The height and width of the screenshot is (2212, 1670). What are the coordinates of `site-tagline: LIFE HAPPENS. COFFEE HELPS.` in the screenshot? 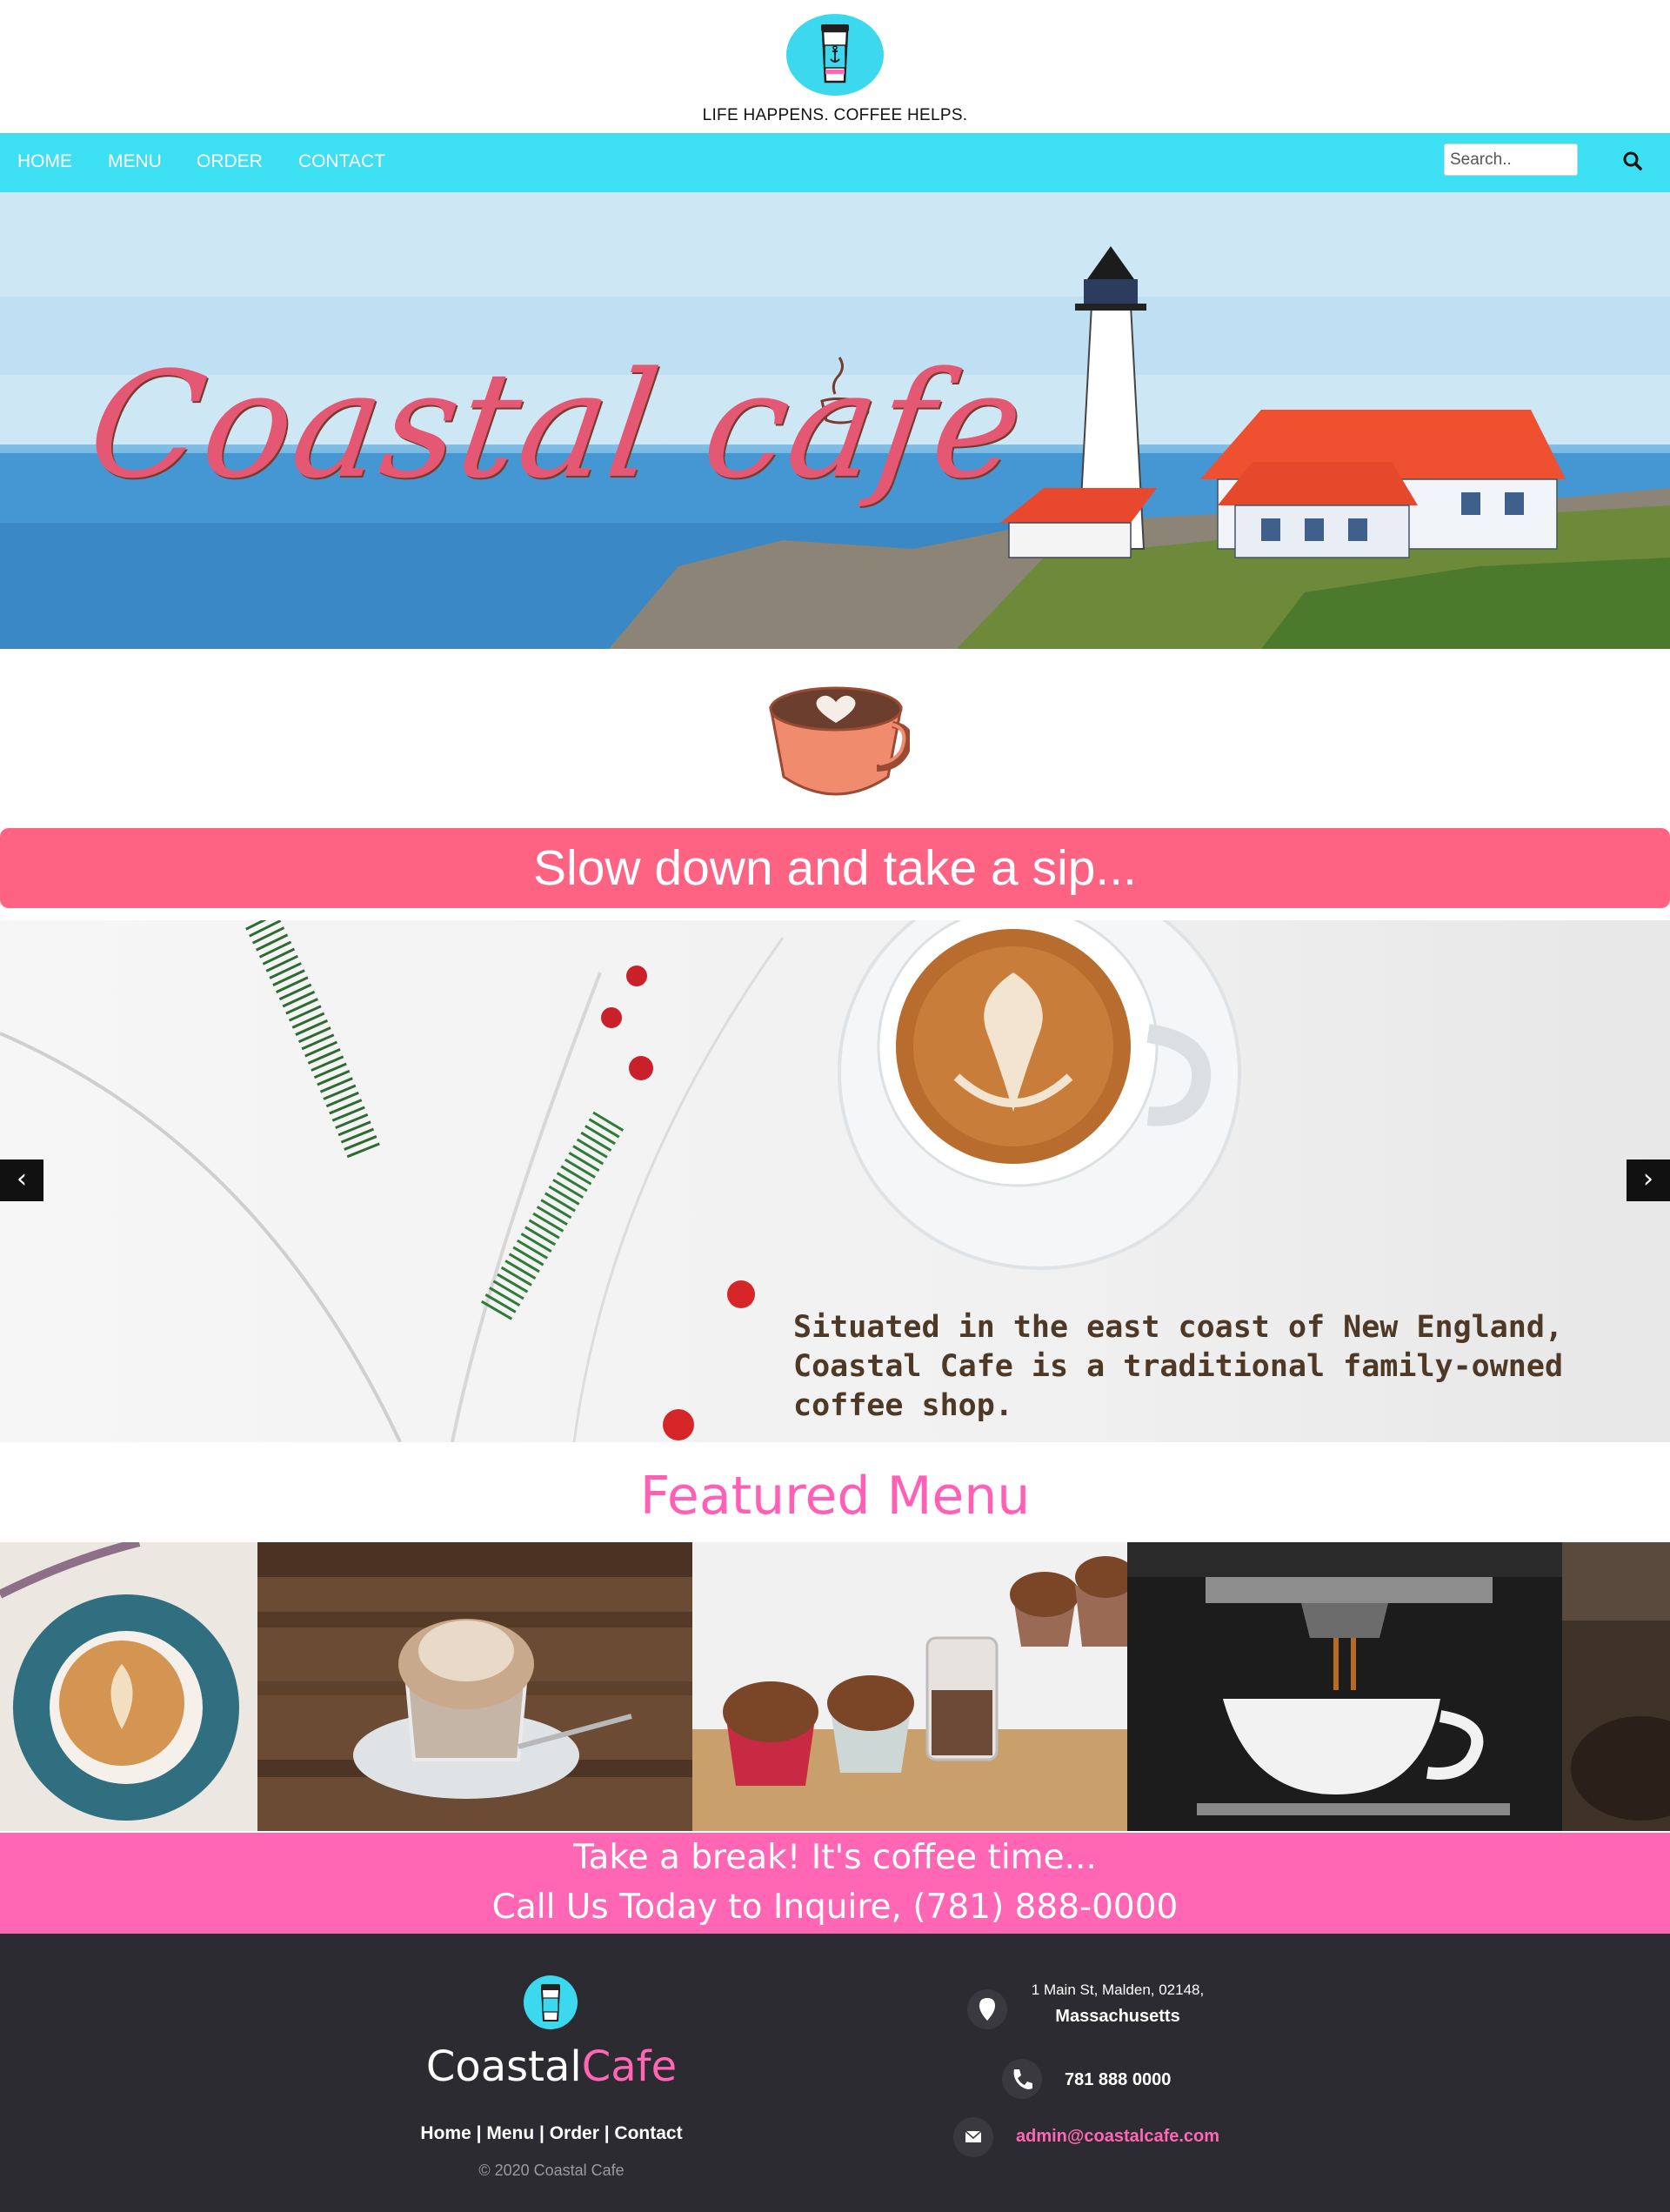 It's located at (835, 115).